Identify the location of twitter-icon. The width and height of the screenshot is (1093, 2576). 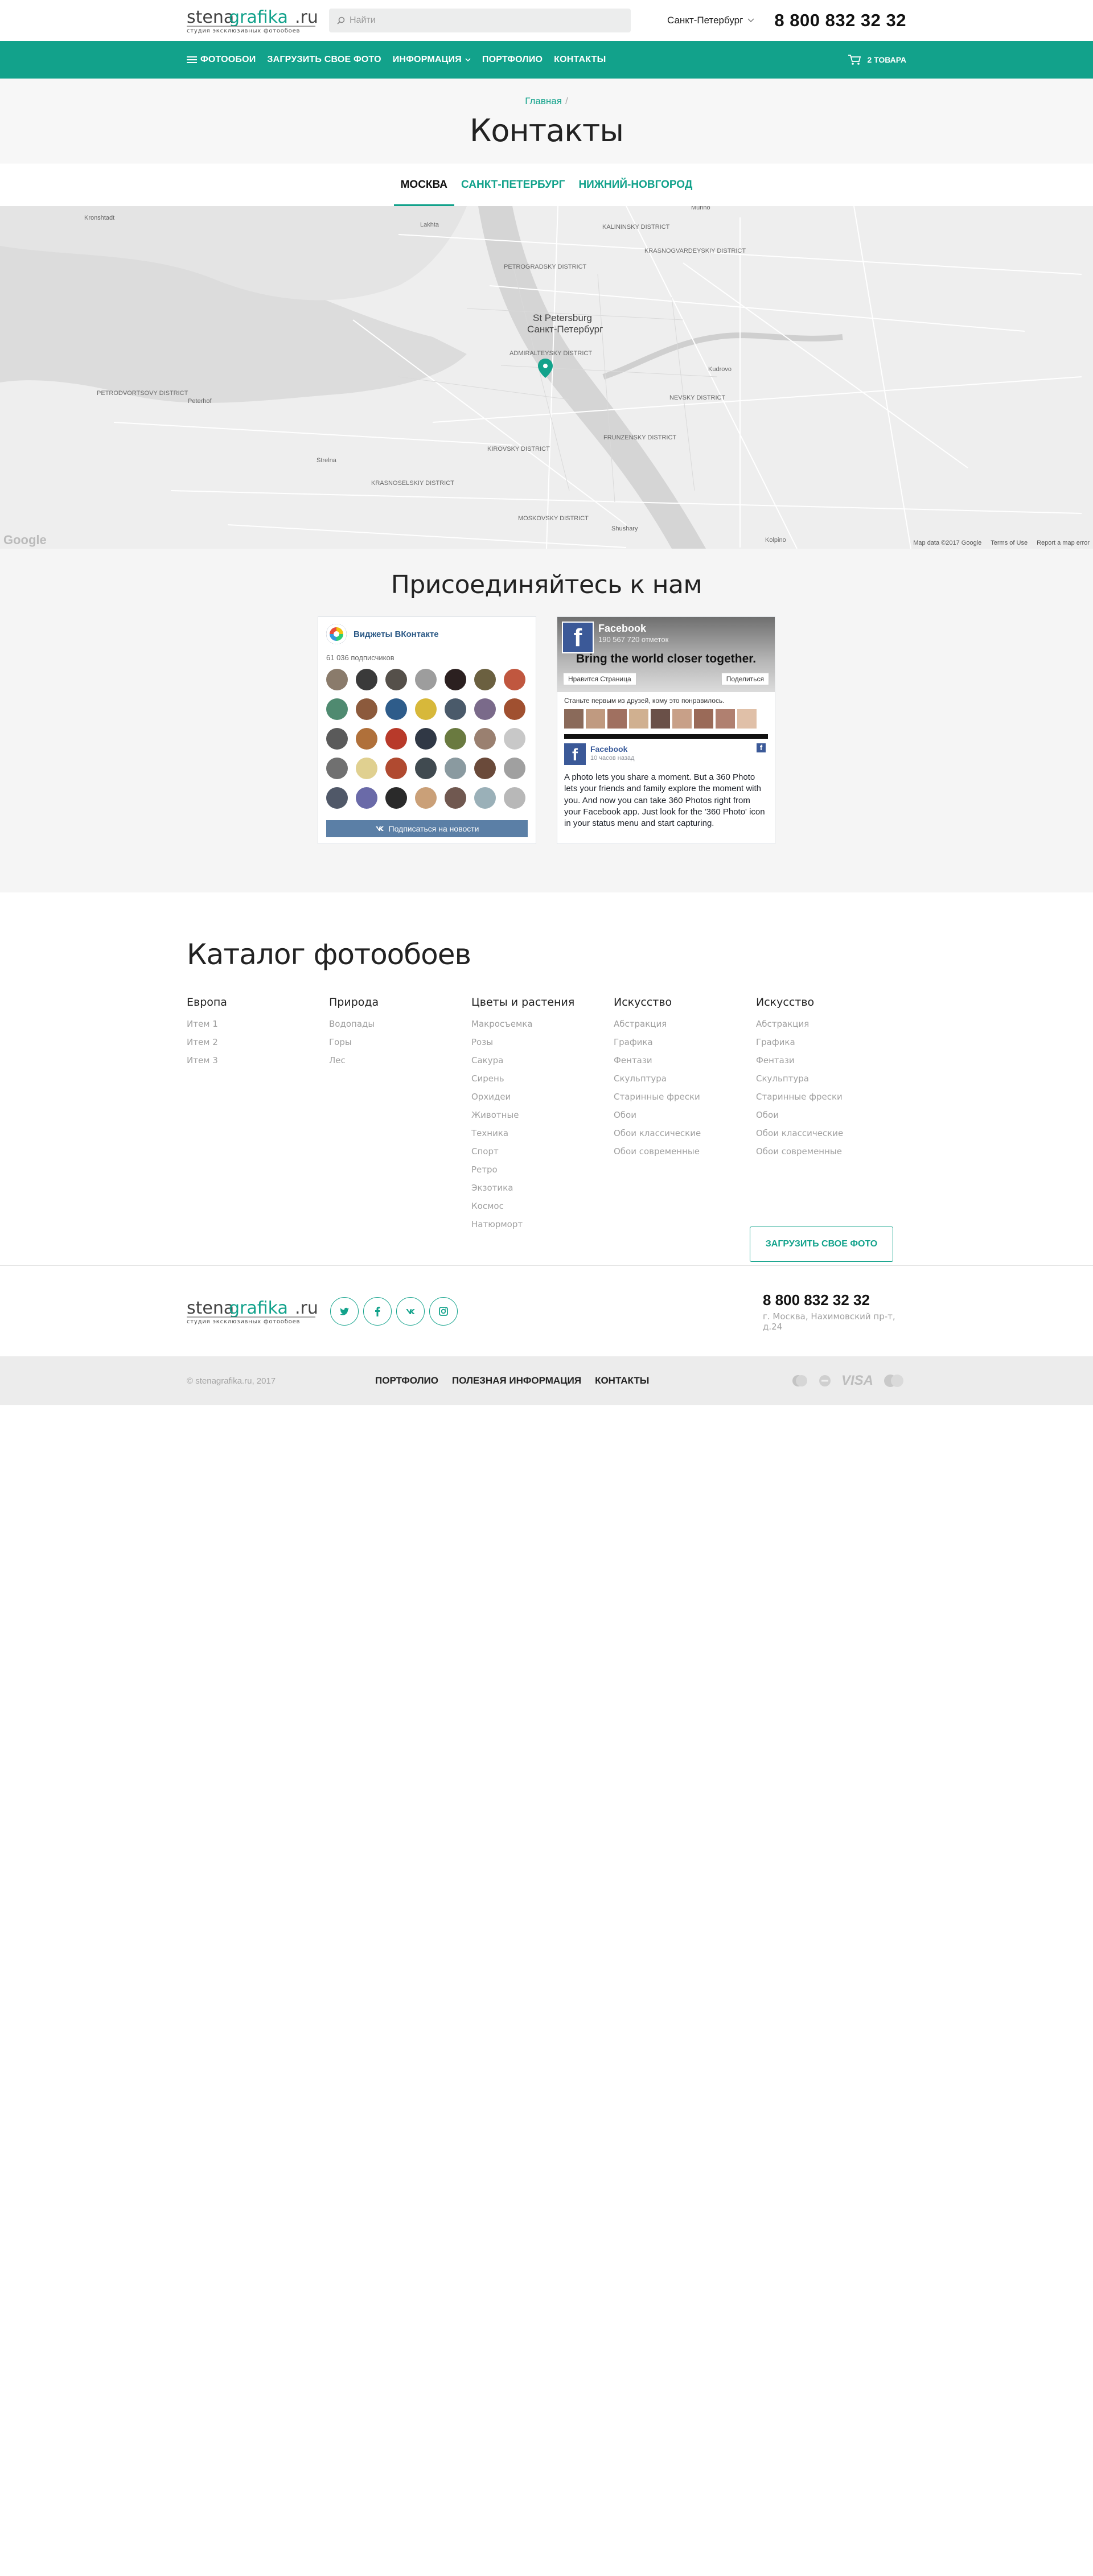
(344, 1311).